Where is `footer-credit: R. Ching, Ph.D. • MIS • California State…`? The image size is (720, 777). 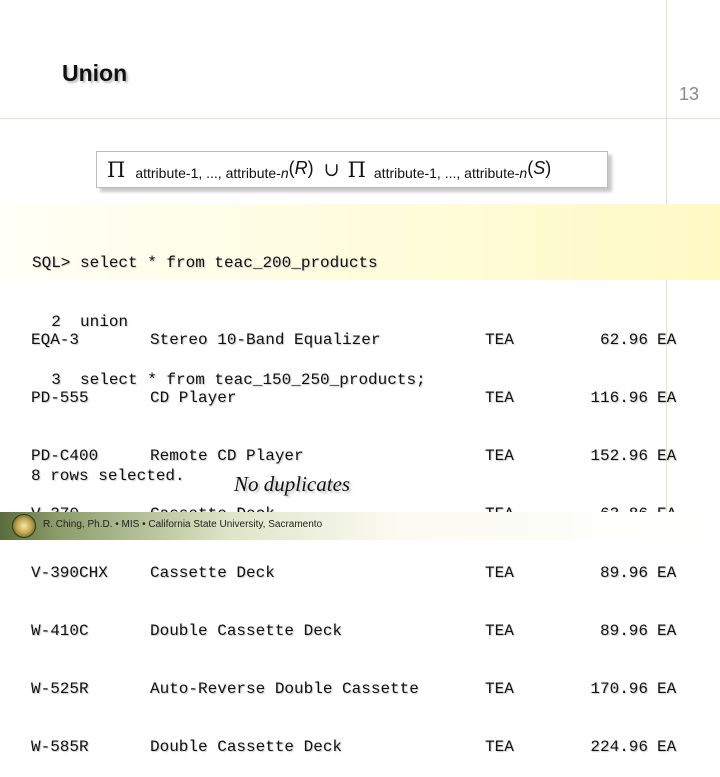 footer-credit: R. Ching, Ph.D. • MIS • California State… is located at coordinates (183, 524).